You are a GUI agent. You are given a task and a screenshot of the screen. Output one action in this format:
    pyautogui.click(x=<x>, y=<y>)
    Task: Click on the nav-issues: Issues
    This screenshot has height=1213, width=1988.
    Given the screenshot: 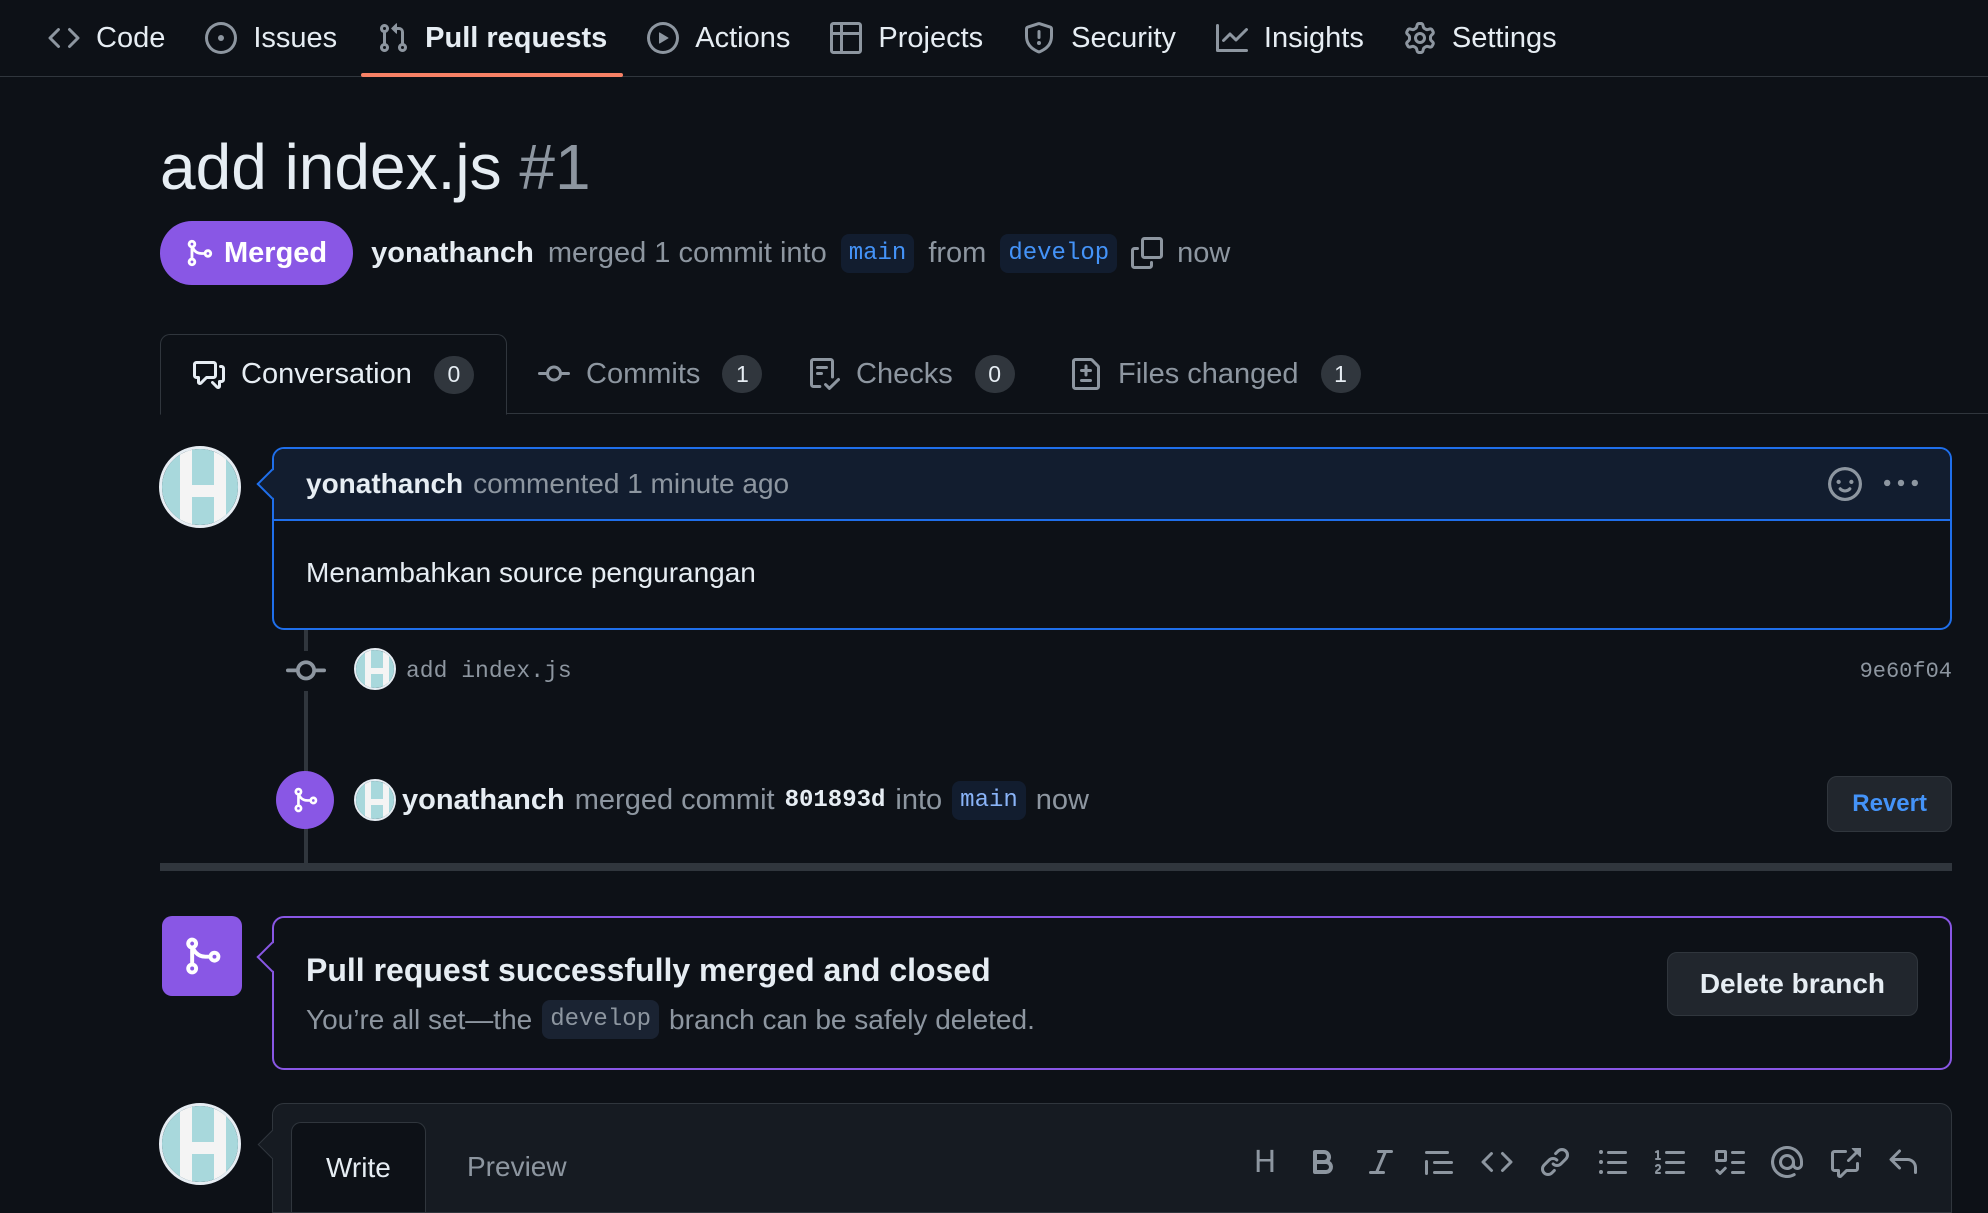 What is the action you would take?
    pyautogui.click(x=271, y=38)
    